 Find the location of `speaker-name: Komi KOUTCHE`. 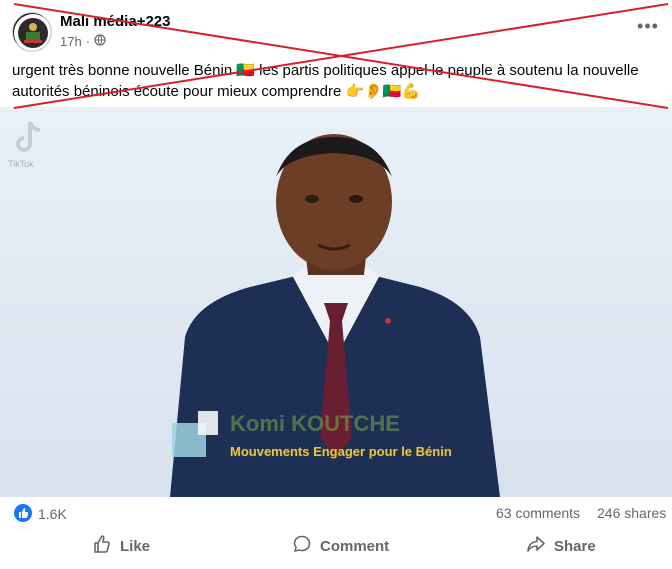

speaker-name: Komi KOUTCHE is located at coordinates (315, 423).